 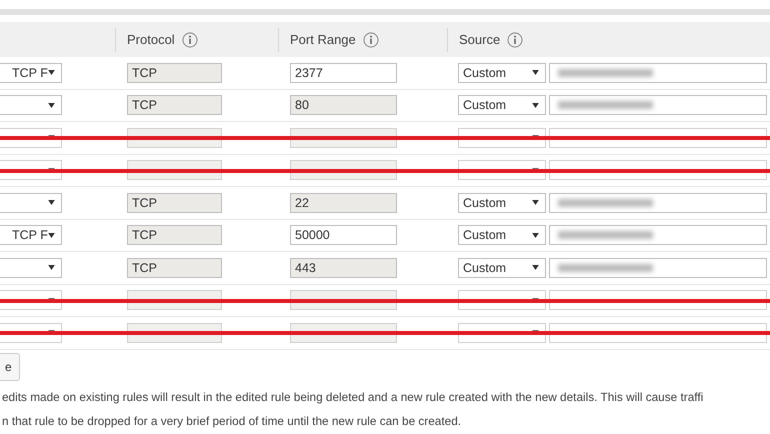 What do you see at coordinates (10, 367) in the screenshot?
I see `add-rule-button: e` at bounding box center [10, 367].